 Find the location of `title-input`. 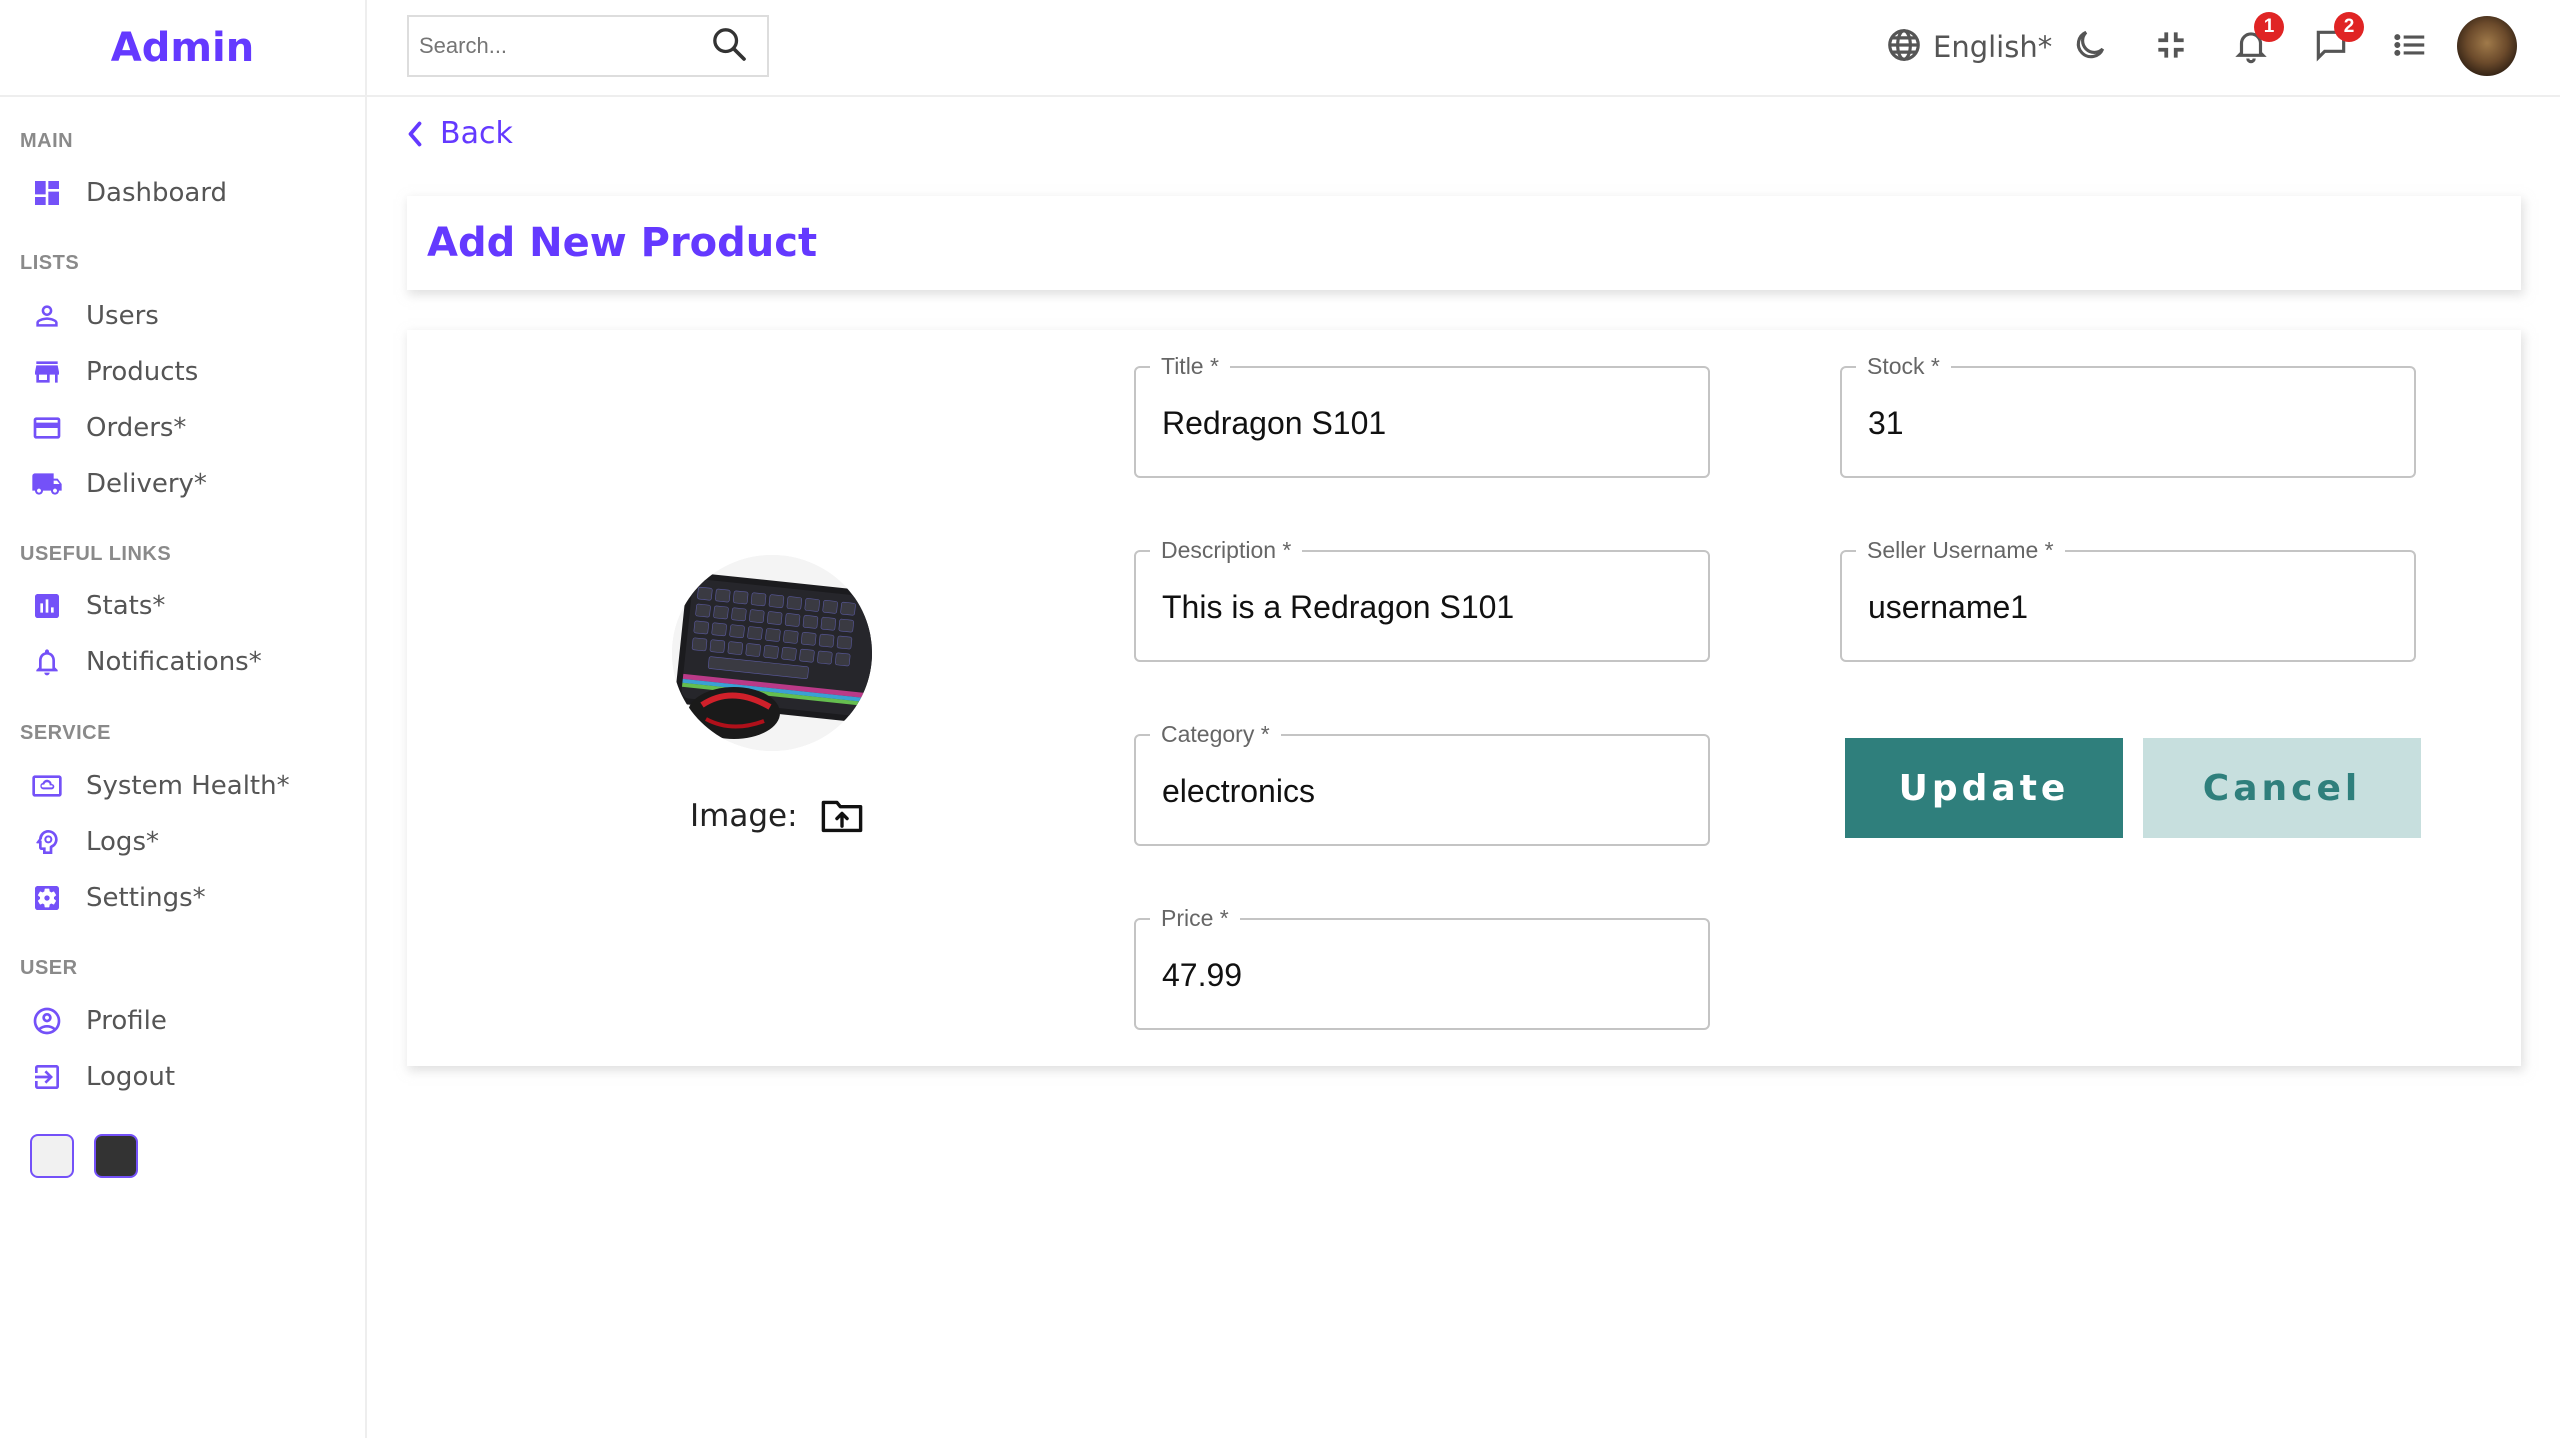

title-input is located at coordinates (1422, 423).